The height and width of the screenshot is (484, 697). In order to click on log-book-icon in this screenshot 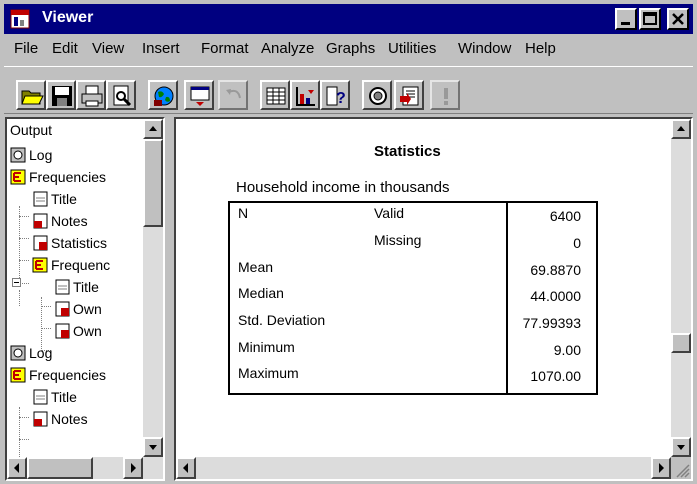, I will do `click(18, 155)`.